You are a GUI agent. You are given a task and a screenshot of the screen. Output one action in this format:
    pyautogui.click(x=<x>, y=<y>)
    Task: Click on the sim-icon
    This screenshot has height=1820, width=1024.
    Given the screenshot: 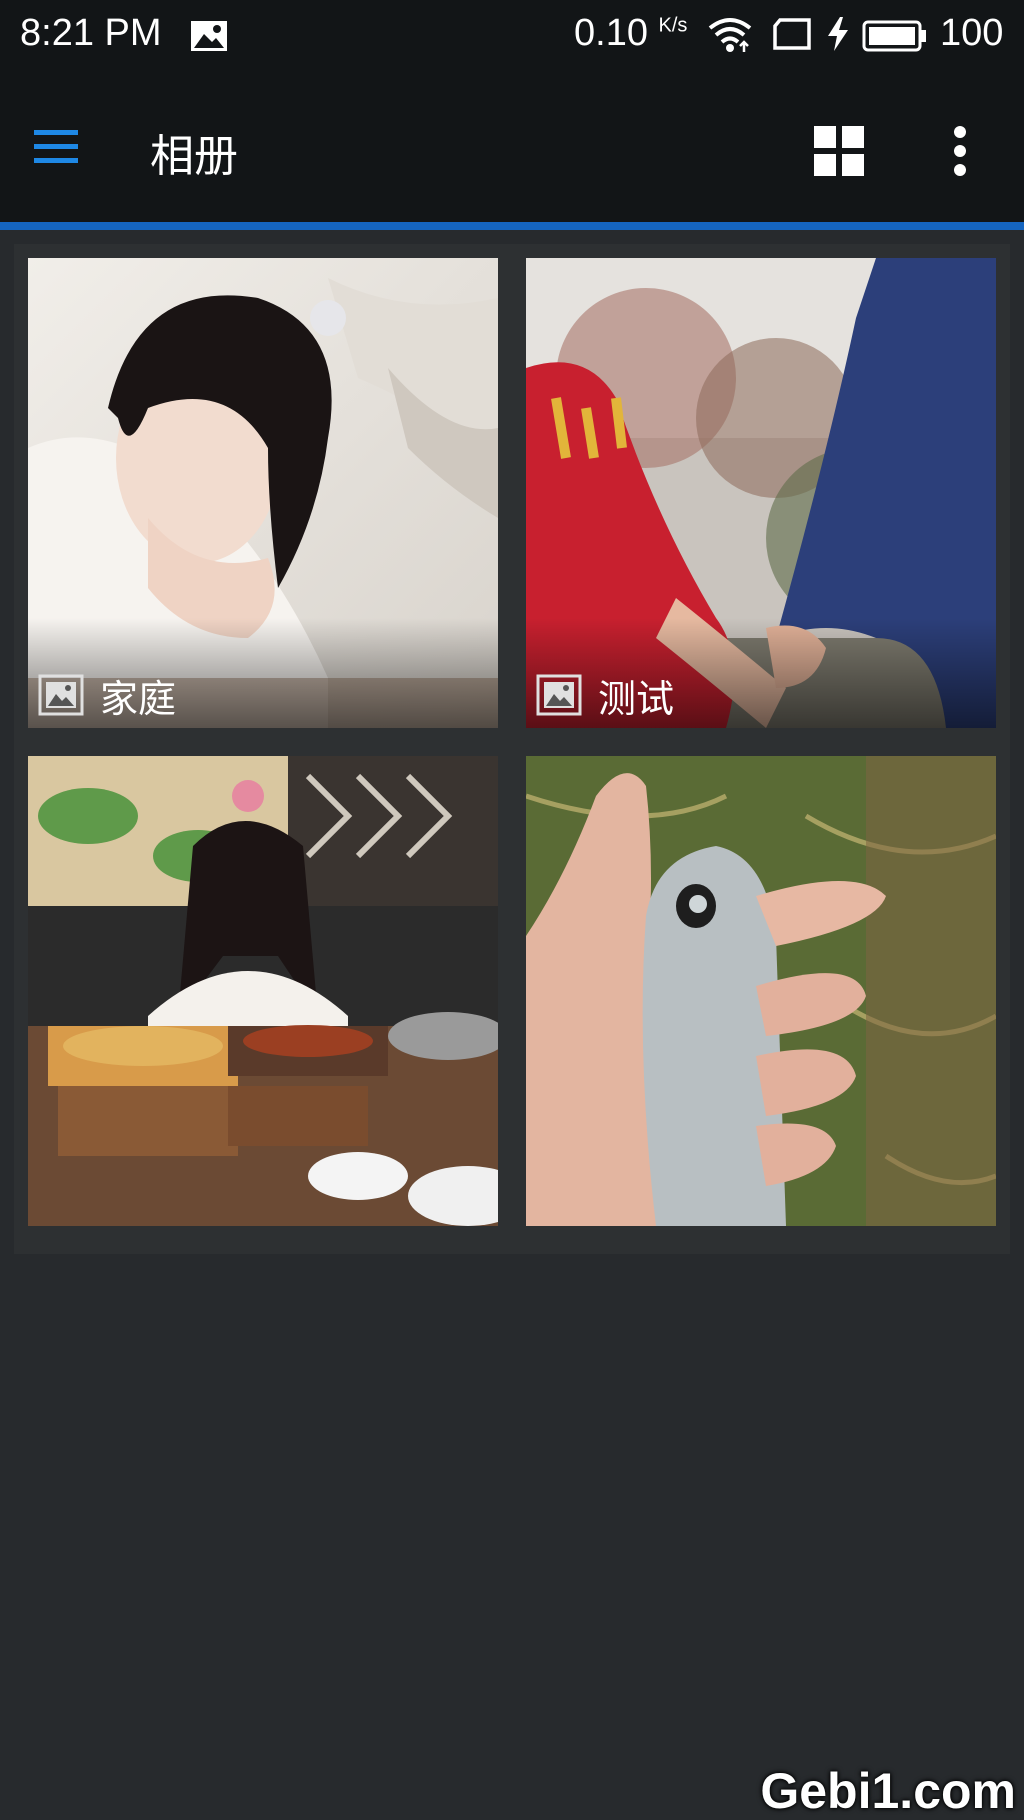 What is the action you would take?
    pyautogui.click(x=792, y=36)
    